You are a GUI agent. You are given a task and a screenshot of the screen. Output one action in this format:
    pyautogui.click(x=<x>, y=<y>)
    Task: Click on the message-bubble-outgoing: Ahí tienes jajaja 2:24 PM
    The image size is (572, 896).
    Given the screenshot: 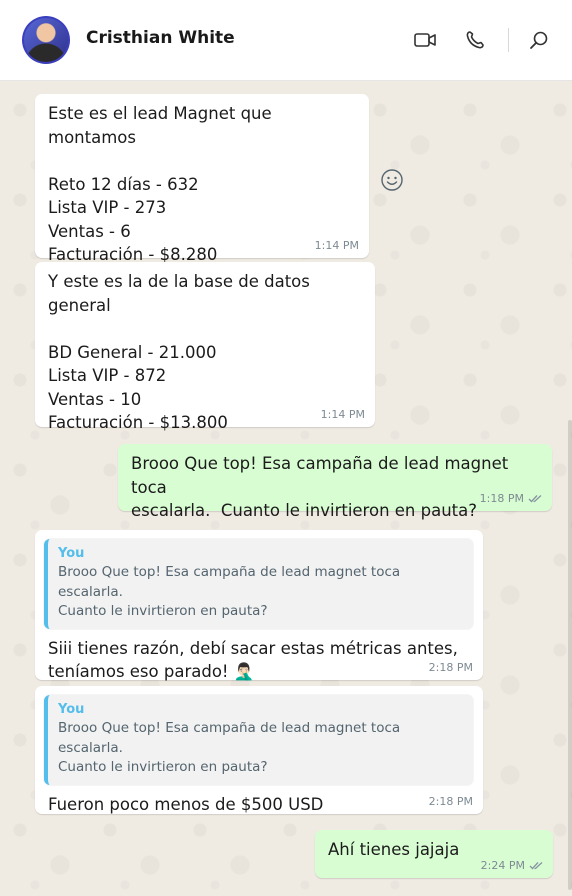 What is the action you would take?
    pyautogui.click(x=434, y=854)
    